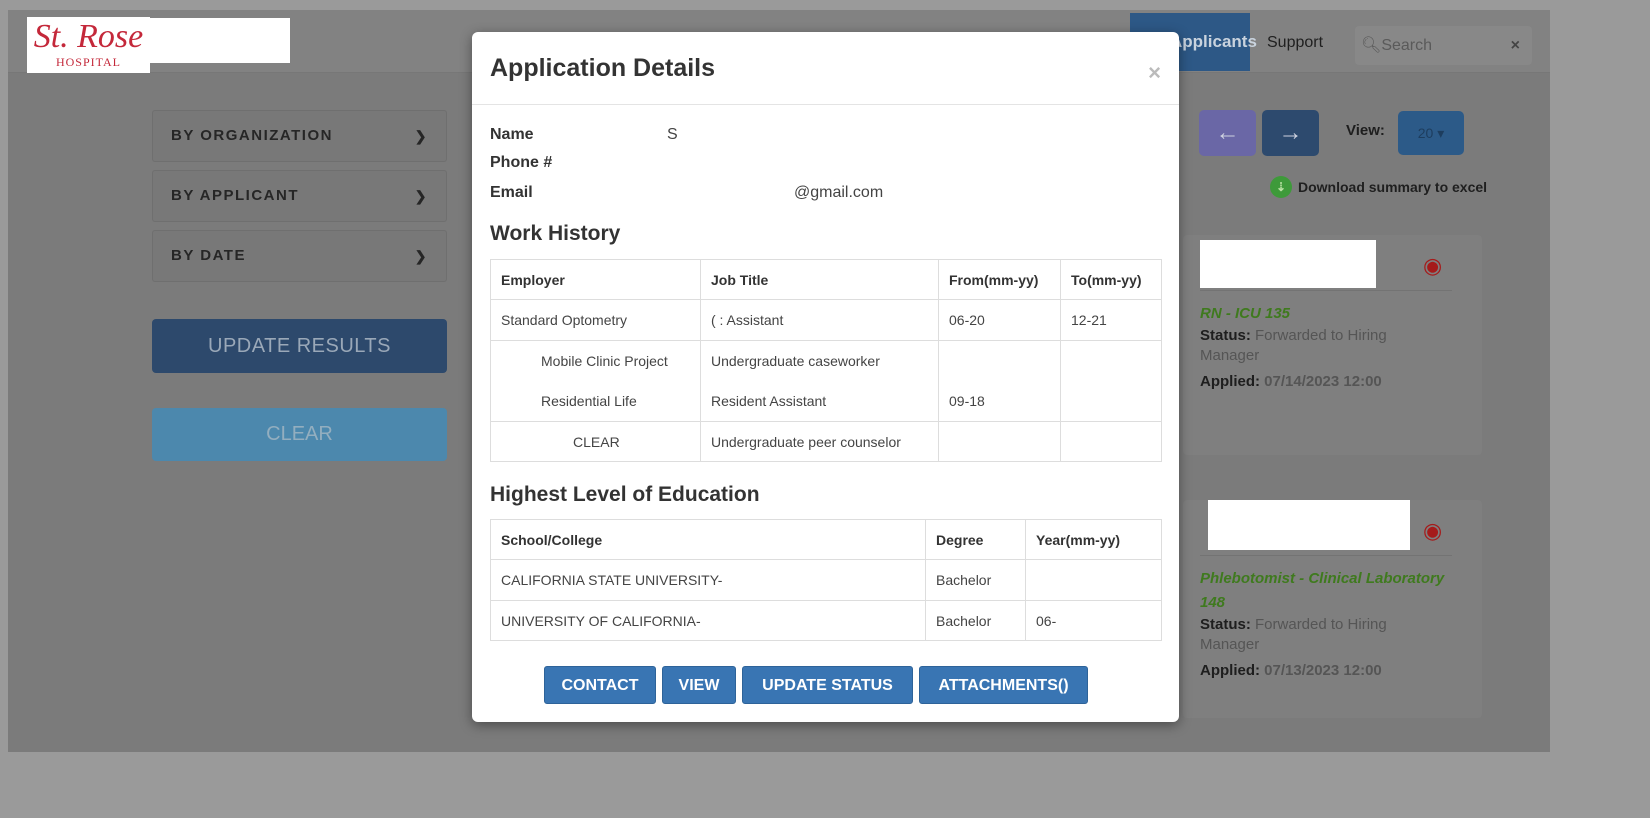  Describe the element at coordinates (1407, 45) in the screenshot. I see `search-placeholder: Search` at that location.